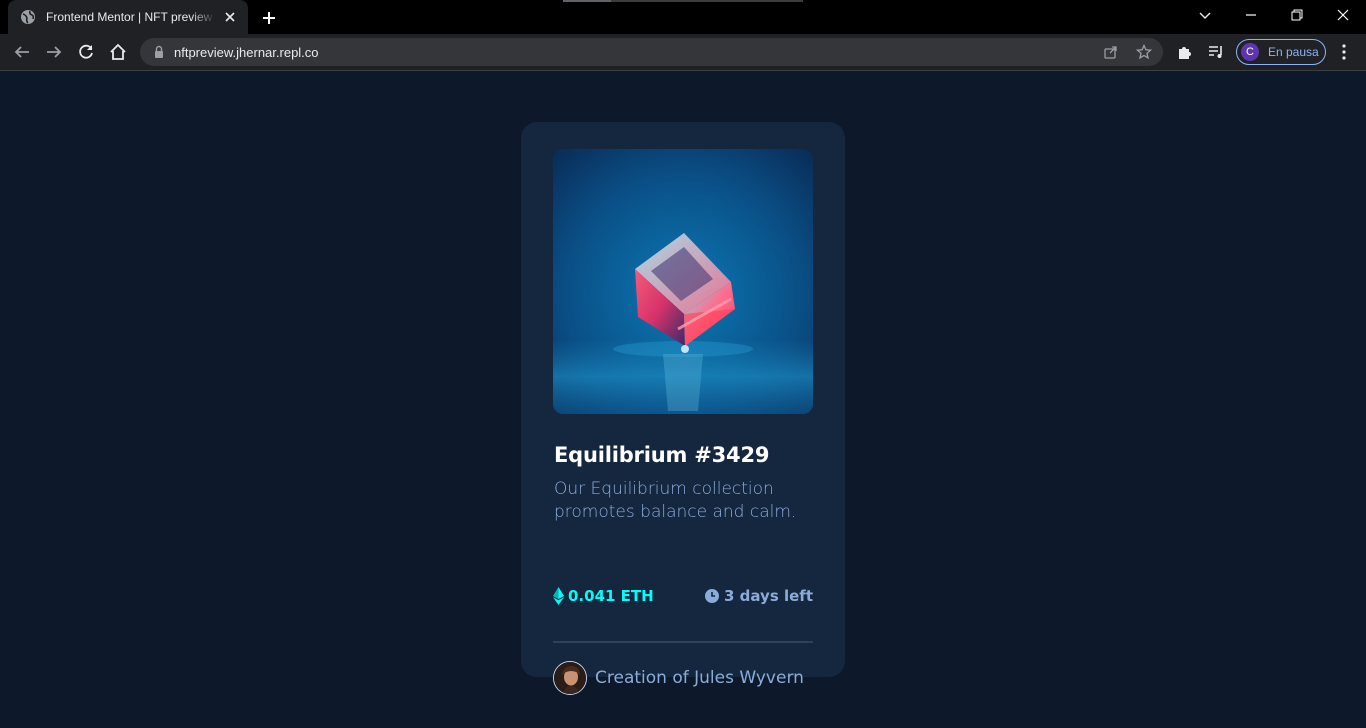  What do you see at coordinates (749, 678) in the screenshot?
I see `creator-name-link: Jules Wyvern` at bounding box center [749, 678].